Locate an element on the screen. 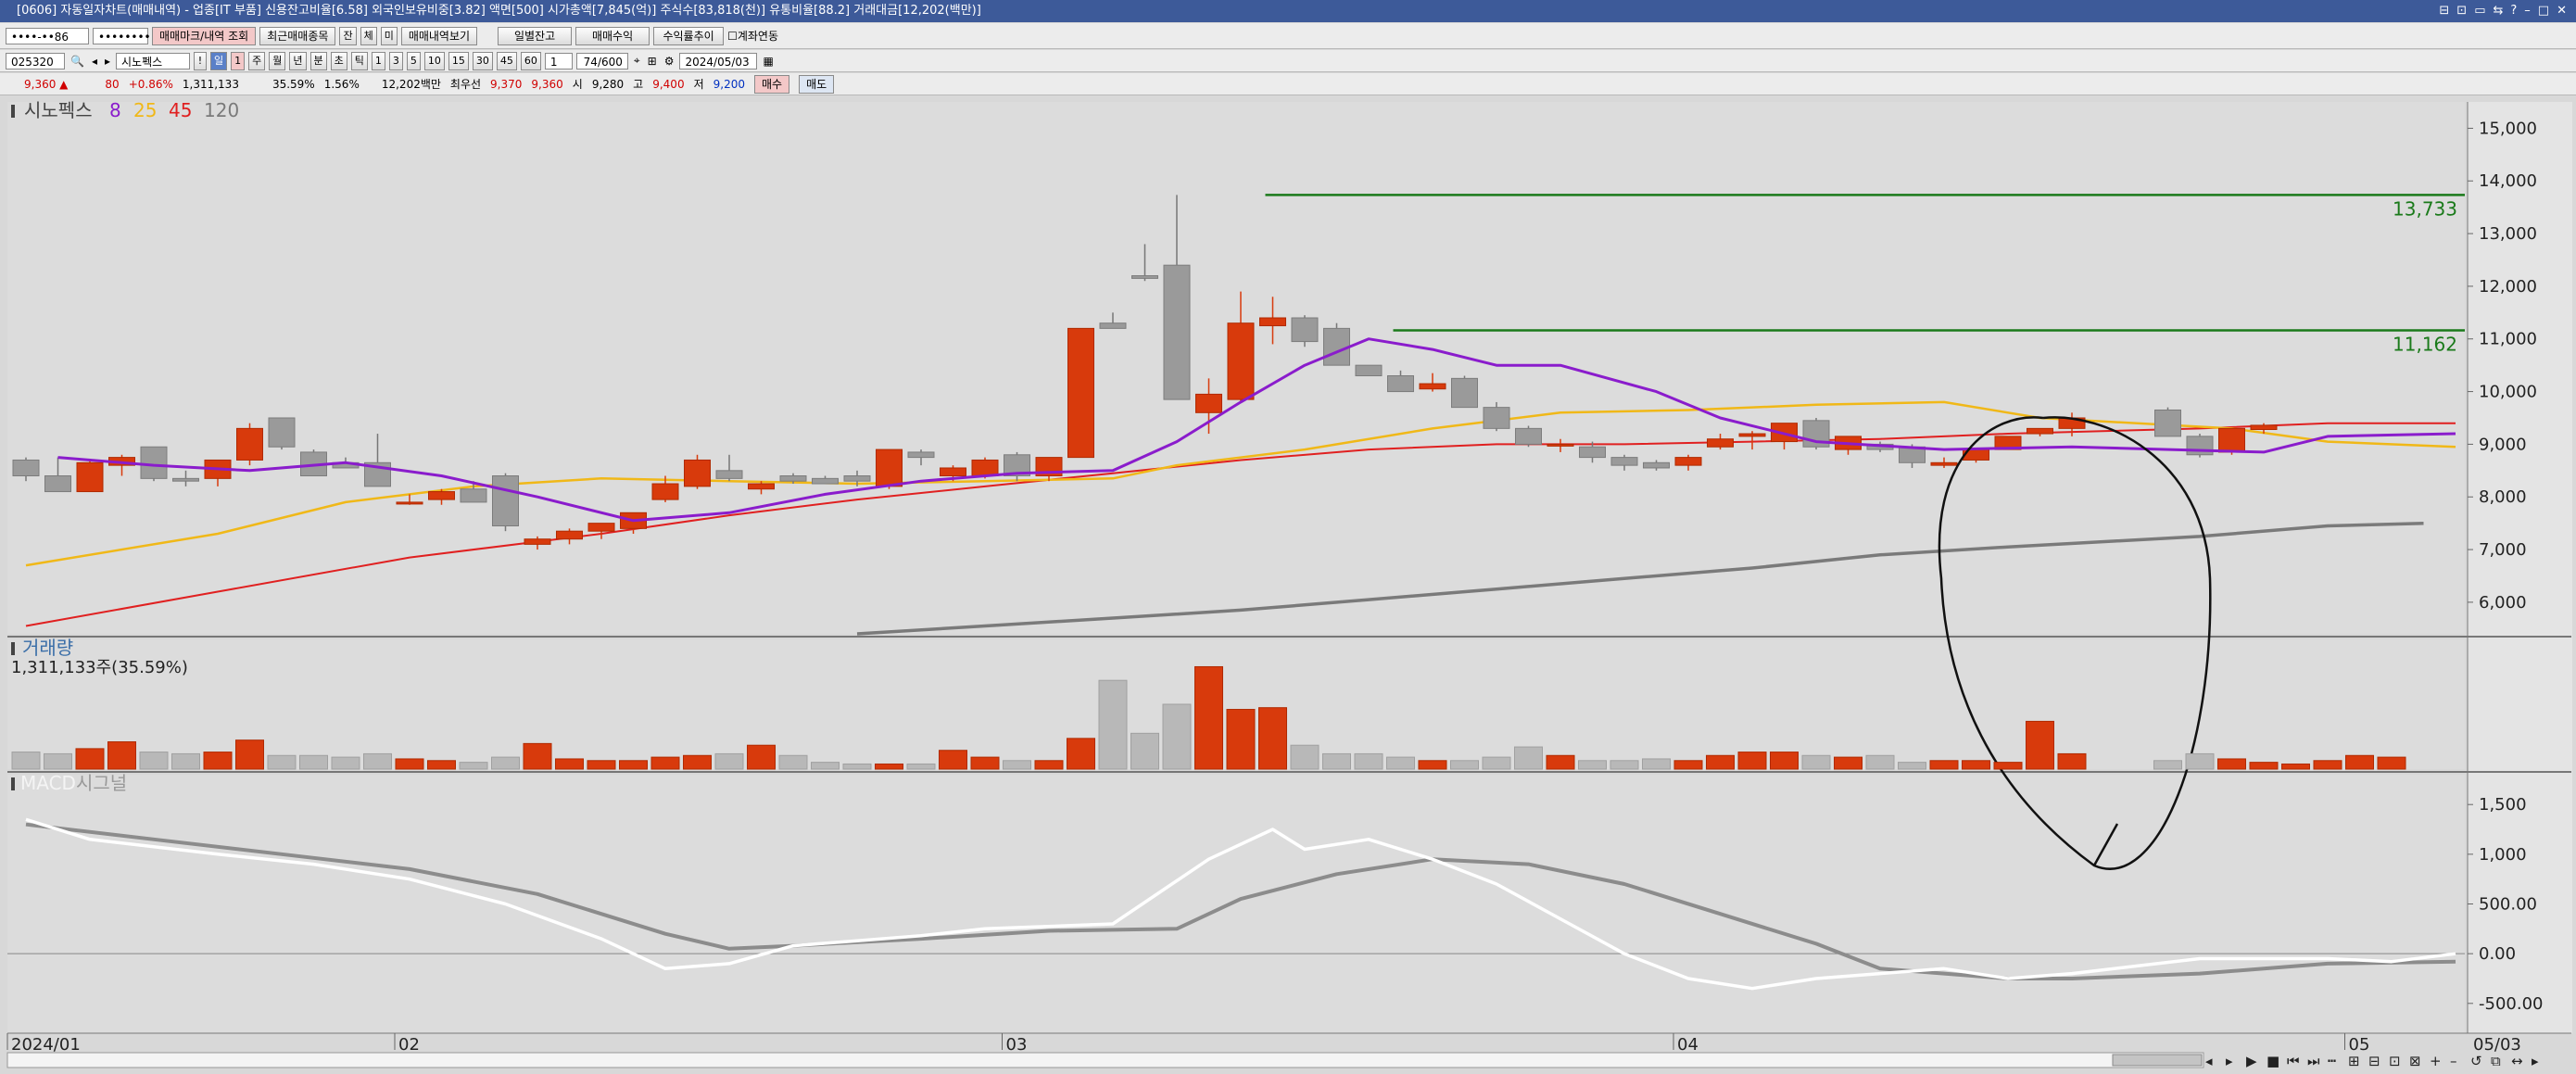 The image size is (2576, 1074). recent-trades-button: 최근매매종목 is located at coordinates (297, 35).